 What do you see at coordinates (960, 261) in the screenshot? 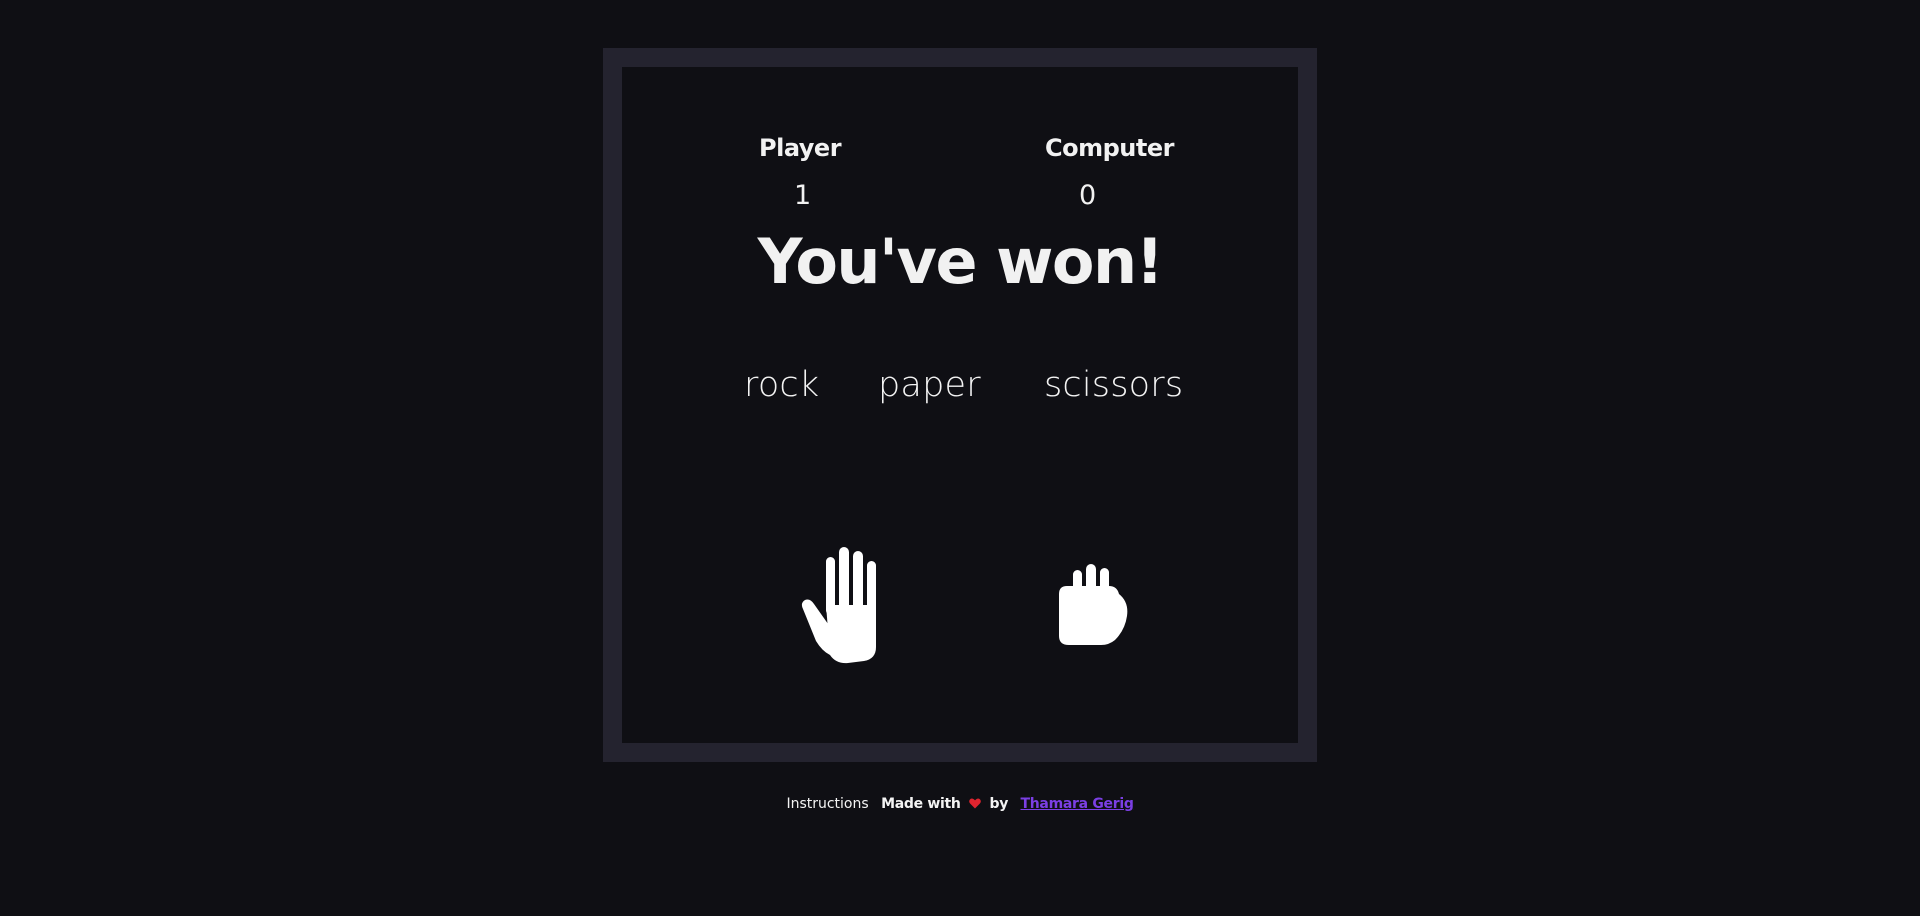
I see `result-message: You've won!` at bounding box center [960, 261].